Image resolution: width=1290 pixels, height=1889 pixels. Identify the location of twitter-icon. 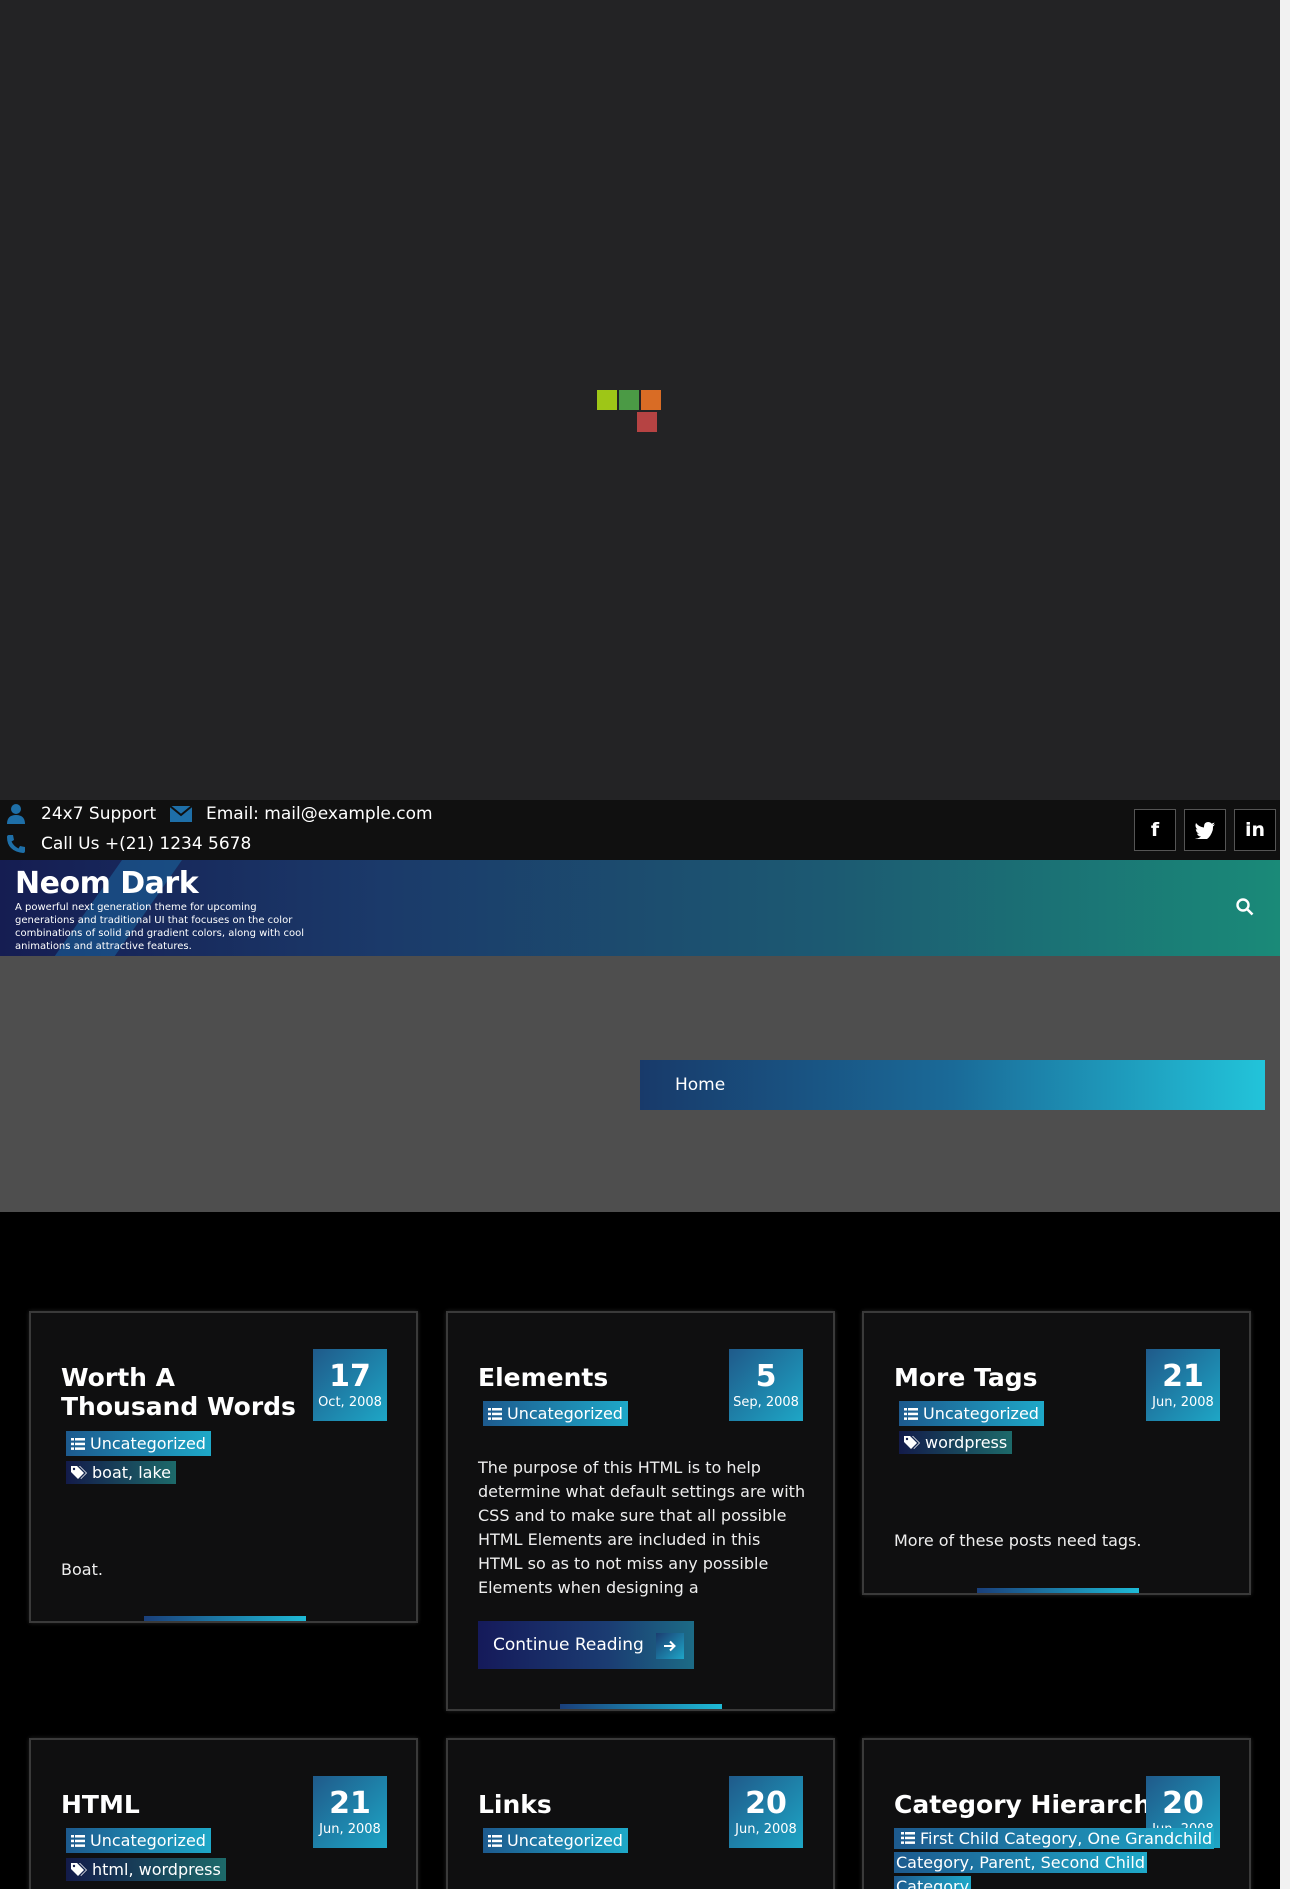
(1205, 830).